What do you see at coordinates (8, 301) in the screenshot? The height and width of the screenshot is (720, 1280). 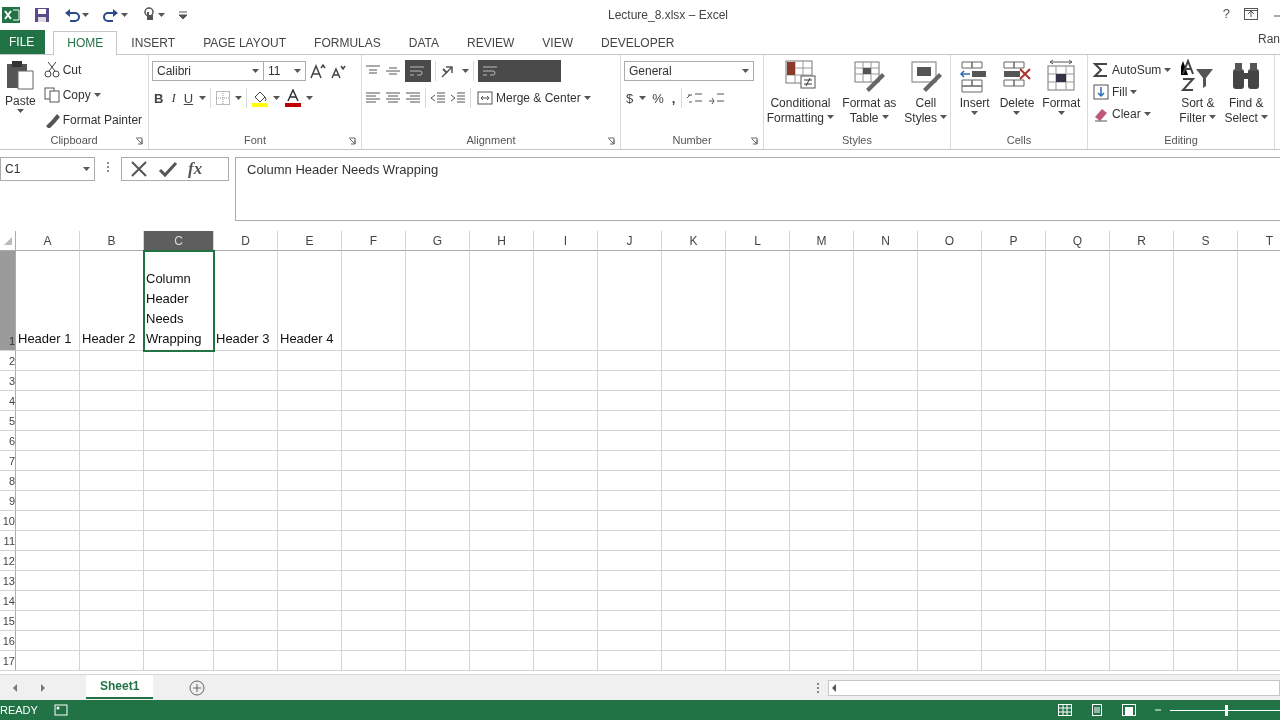 I see `row-header: 1` at bounding box center [8, 301].